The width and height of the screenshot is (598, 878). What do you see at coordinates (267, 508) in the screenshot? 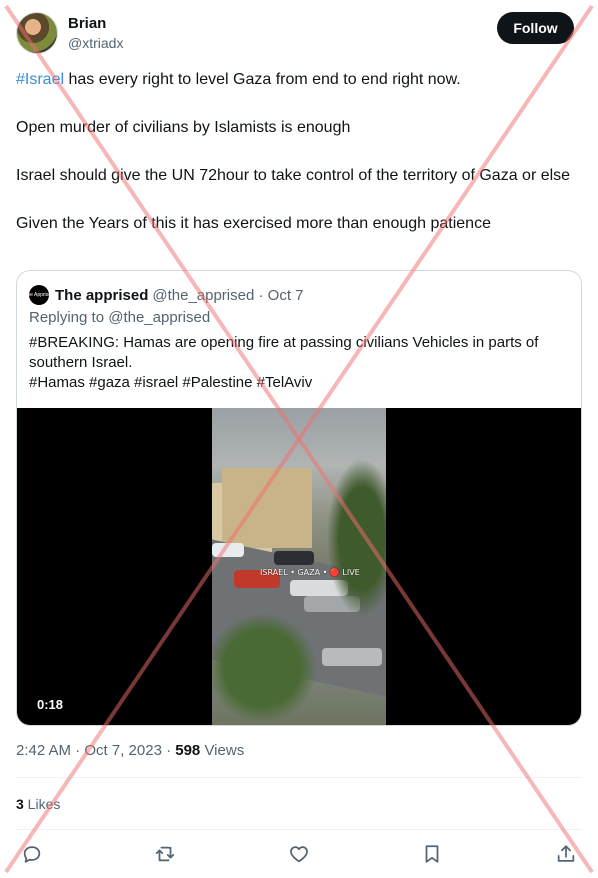
I see `building` at bounding box center [267, 508].